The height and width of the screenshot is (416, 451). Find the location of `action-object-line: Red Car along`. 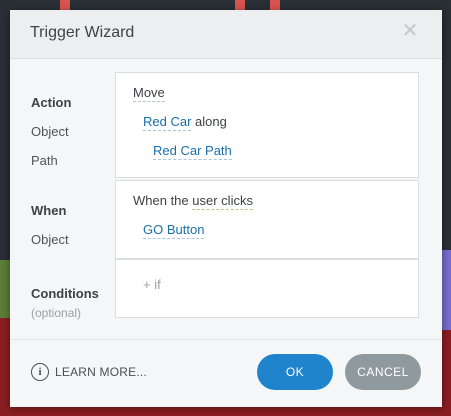

action-object-line: Red Car along is located at coordinates (185, 122).